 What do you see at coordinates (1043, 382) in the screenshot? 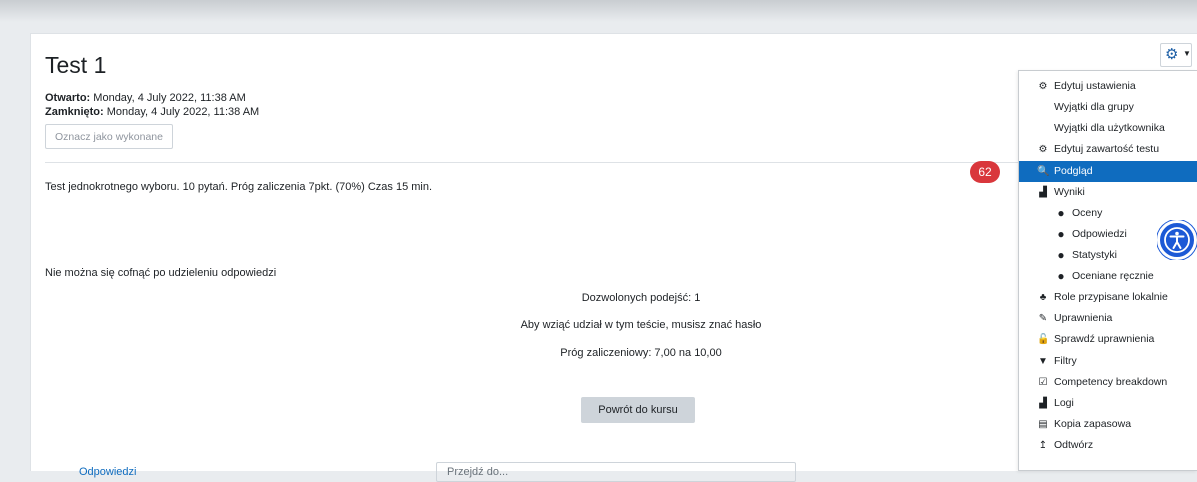
I see `check-square-icon: ☑` at bounding box center [1043, 382].